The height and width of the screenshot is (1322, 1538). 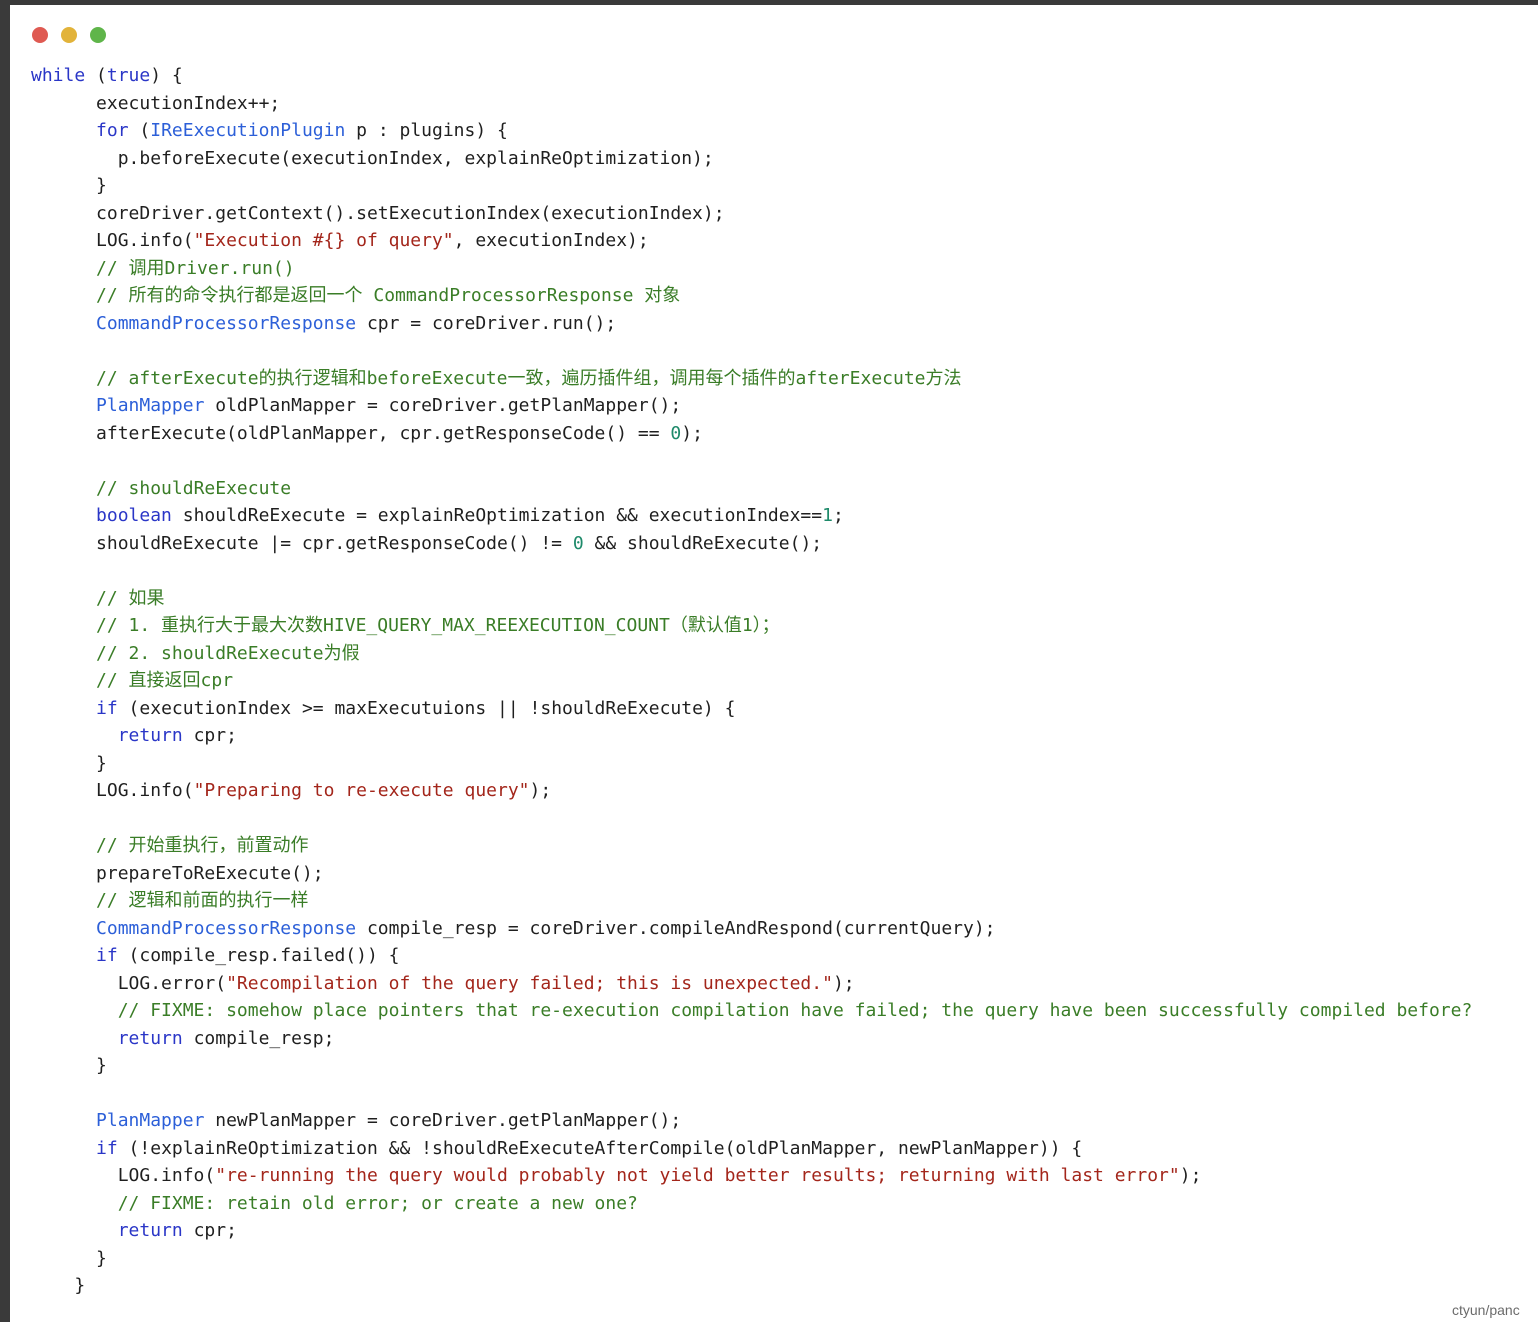 What do you see at coordinates (751, 654) in the screenshot?
I see `code-line: // 2. shouldReExecute为假` at bounding box center [751, 654].